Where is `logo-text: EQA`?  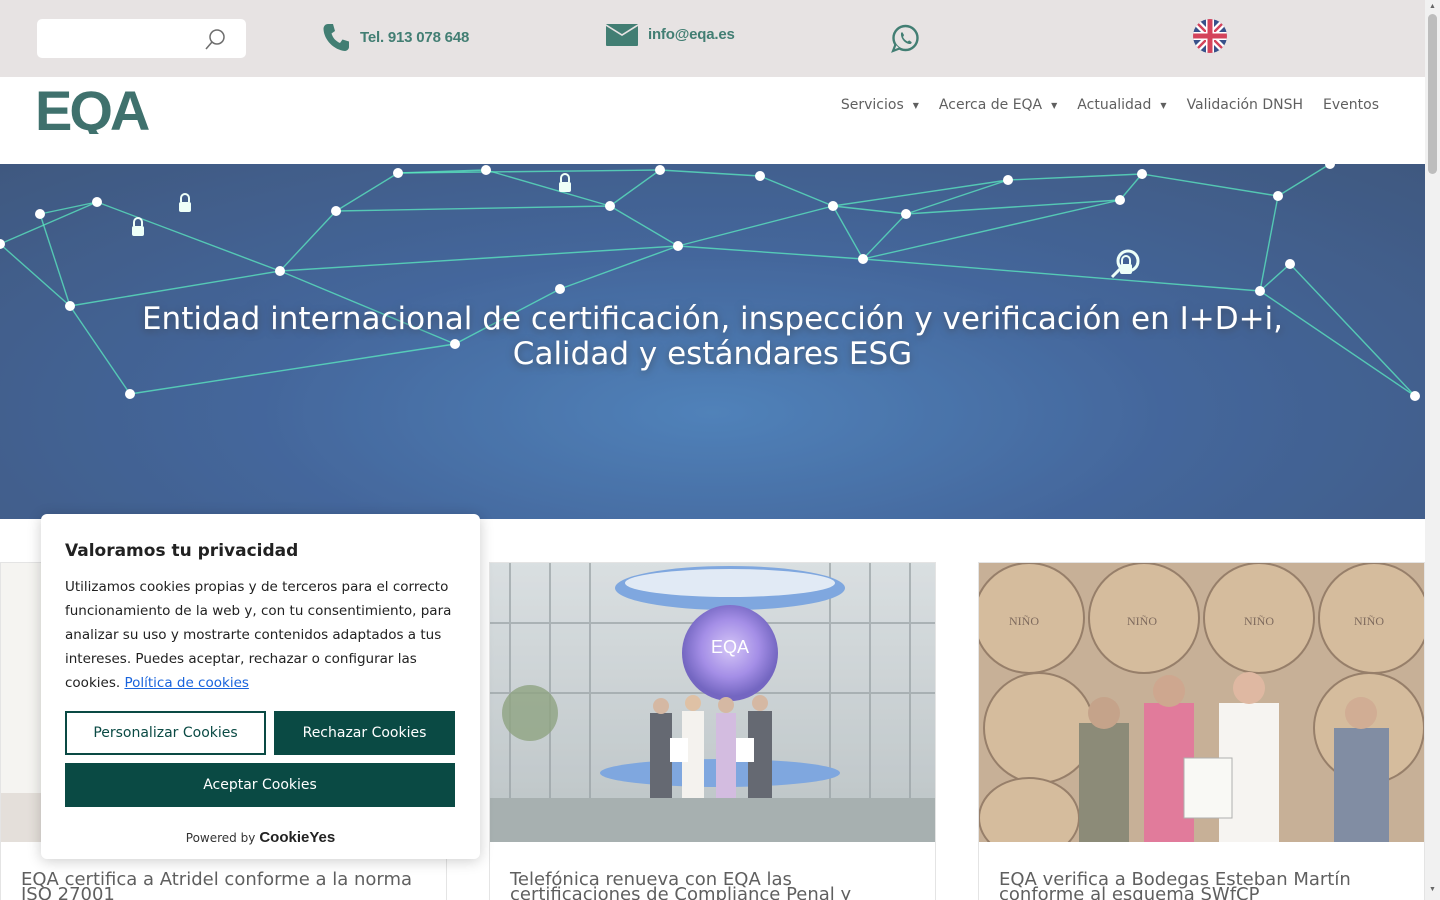
logo-text: EQA is located at coordinates (92, 109).